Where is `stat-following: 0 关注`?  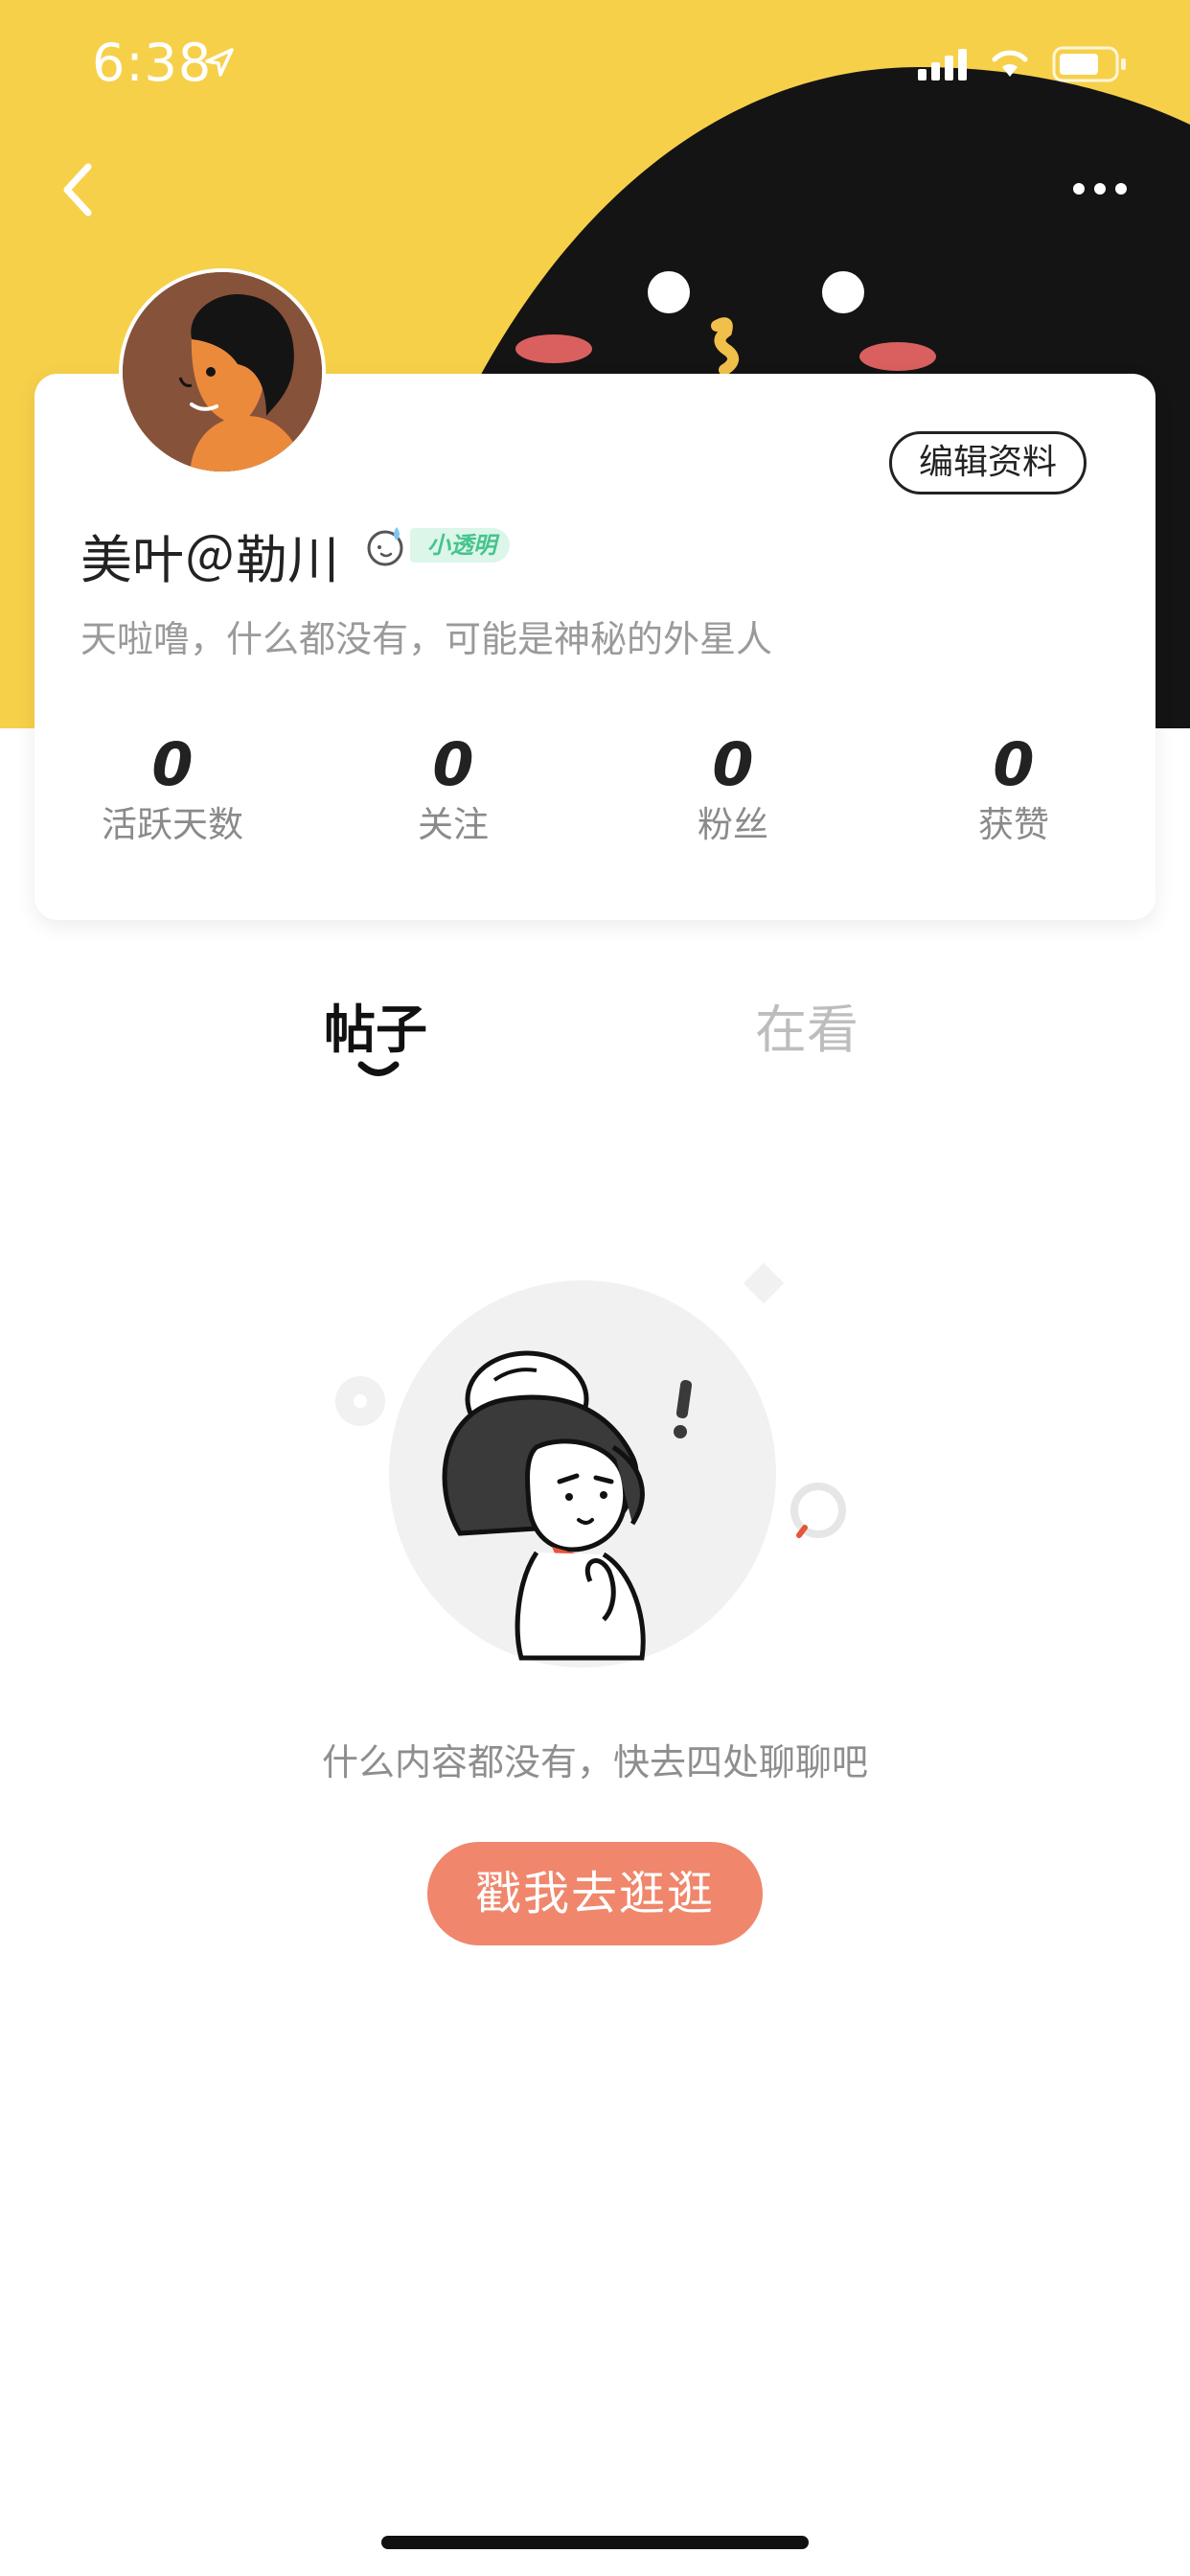
stat-following: 0 关注 is located at coordinates (453, 788).